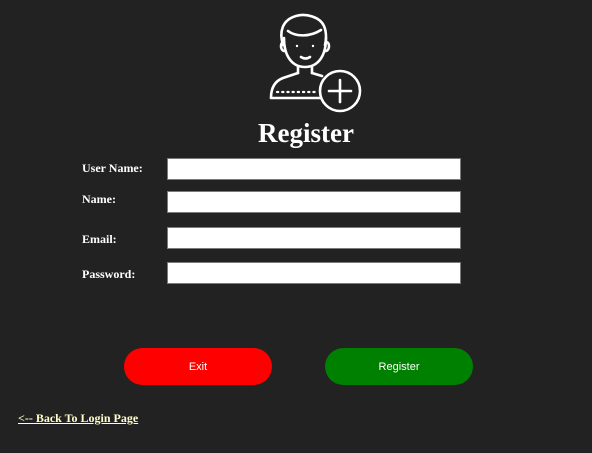 Image resolution: width=592 pixels, height=453 pixels. What do you see at coordinates (314, 202) in the screenshot?
I see `name-input` at bounding box center [314, 202].